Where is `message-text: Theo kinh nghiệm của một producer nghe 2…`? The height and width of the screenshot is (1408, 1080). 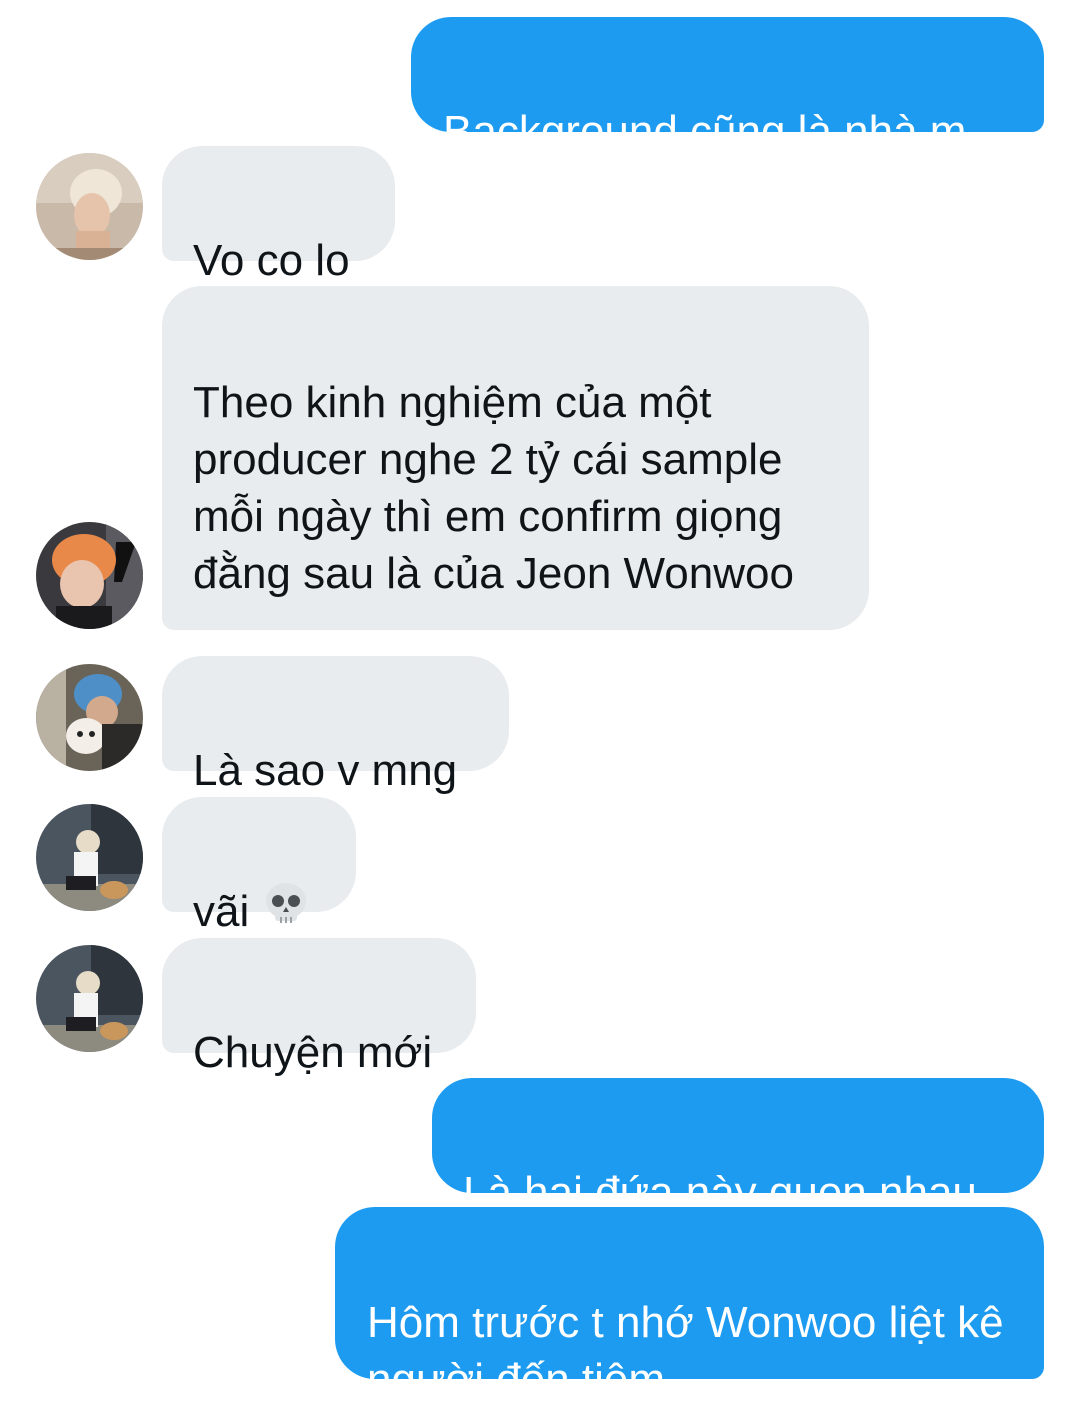
message-text: Theo kinh nghiệm của một producer nghe 2… is located at coordinates (493, 488).